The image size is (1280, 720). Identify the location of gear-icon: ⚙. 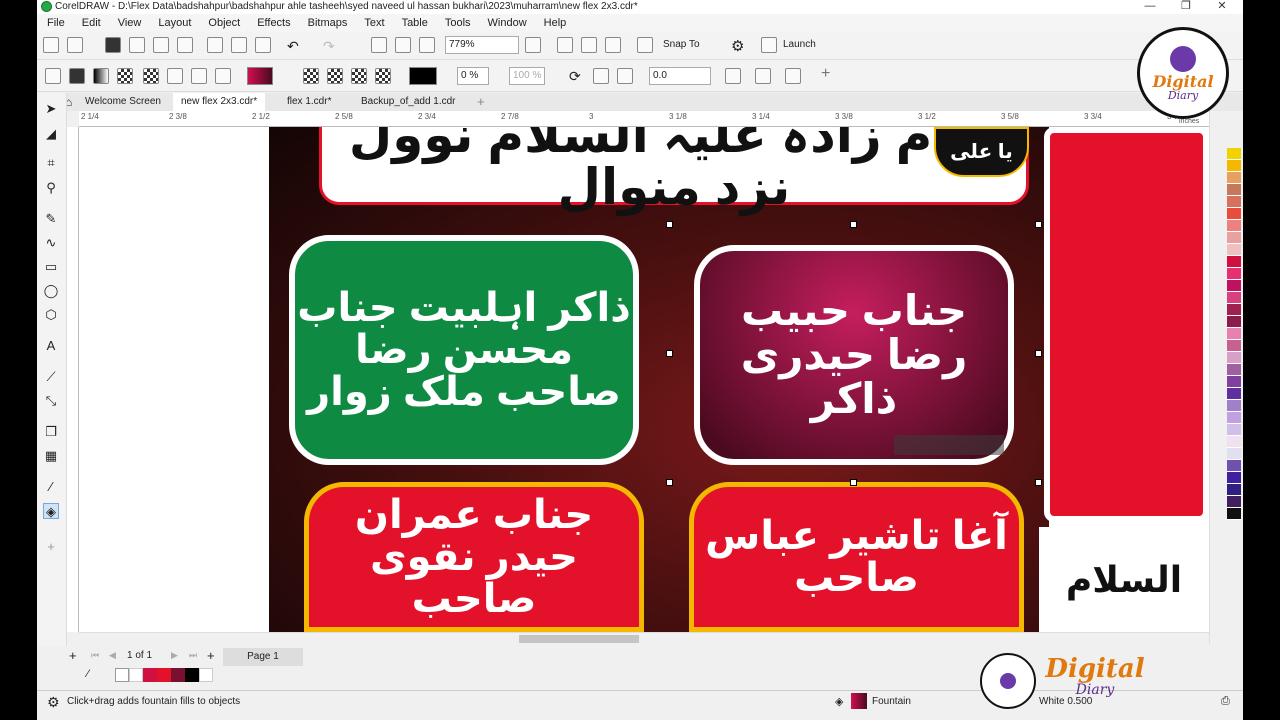
(737, 46).